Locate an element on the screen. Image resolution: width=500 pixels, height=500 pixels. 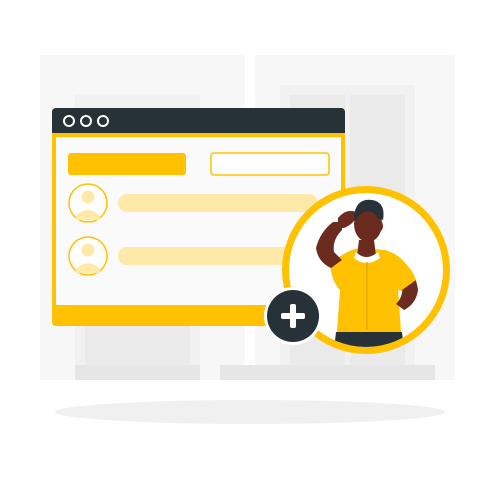
header-bar is located at coordinates (127, 164).